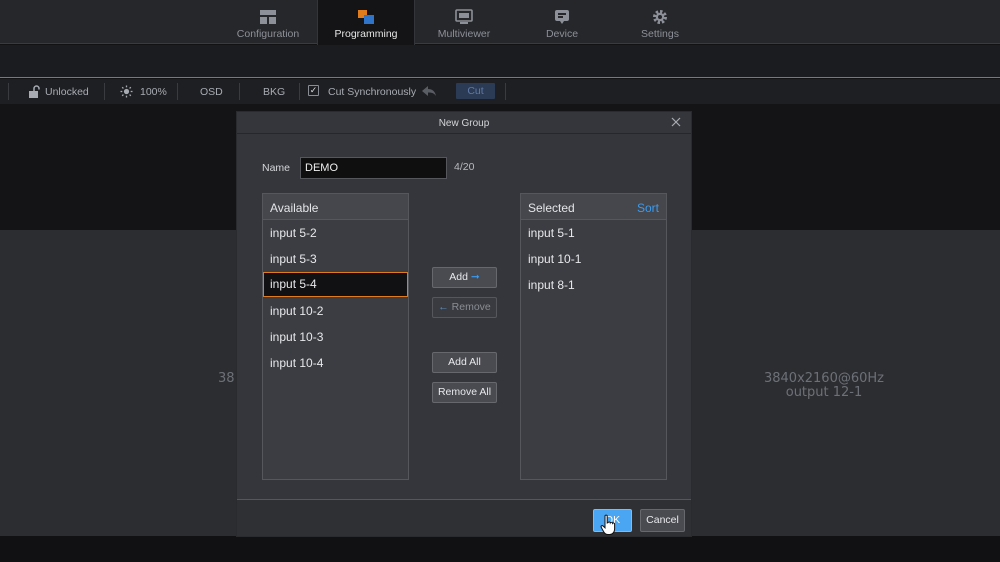 This screenshot has width=1000, height=562. What do you see at coordinates (153, 92) in the screenshot?
I see `brightness-value: 100%` at bounding box center [153, 92].